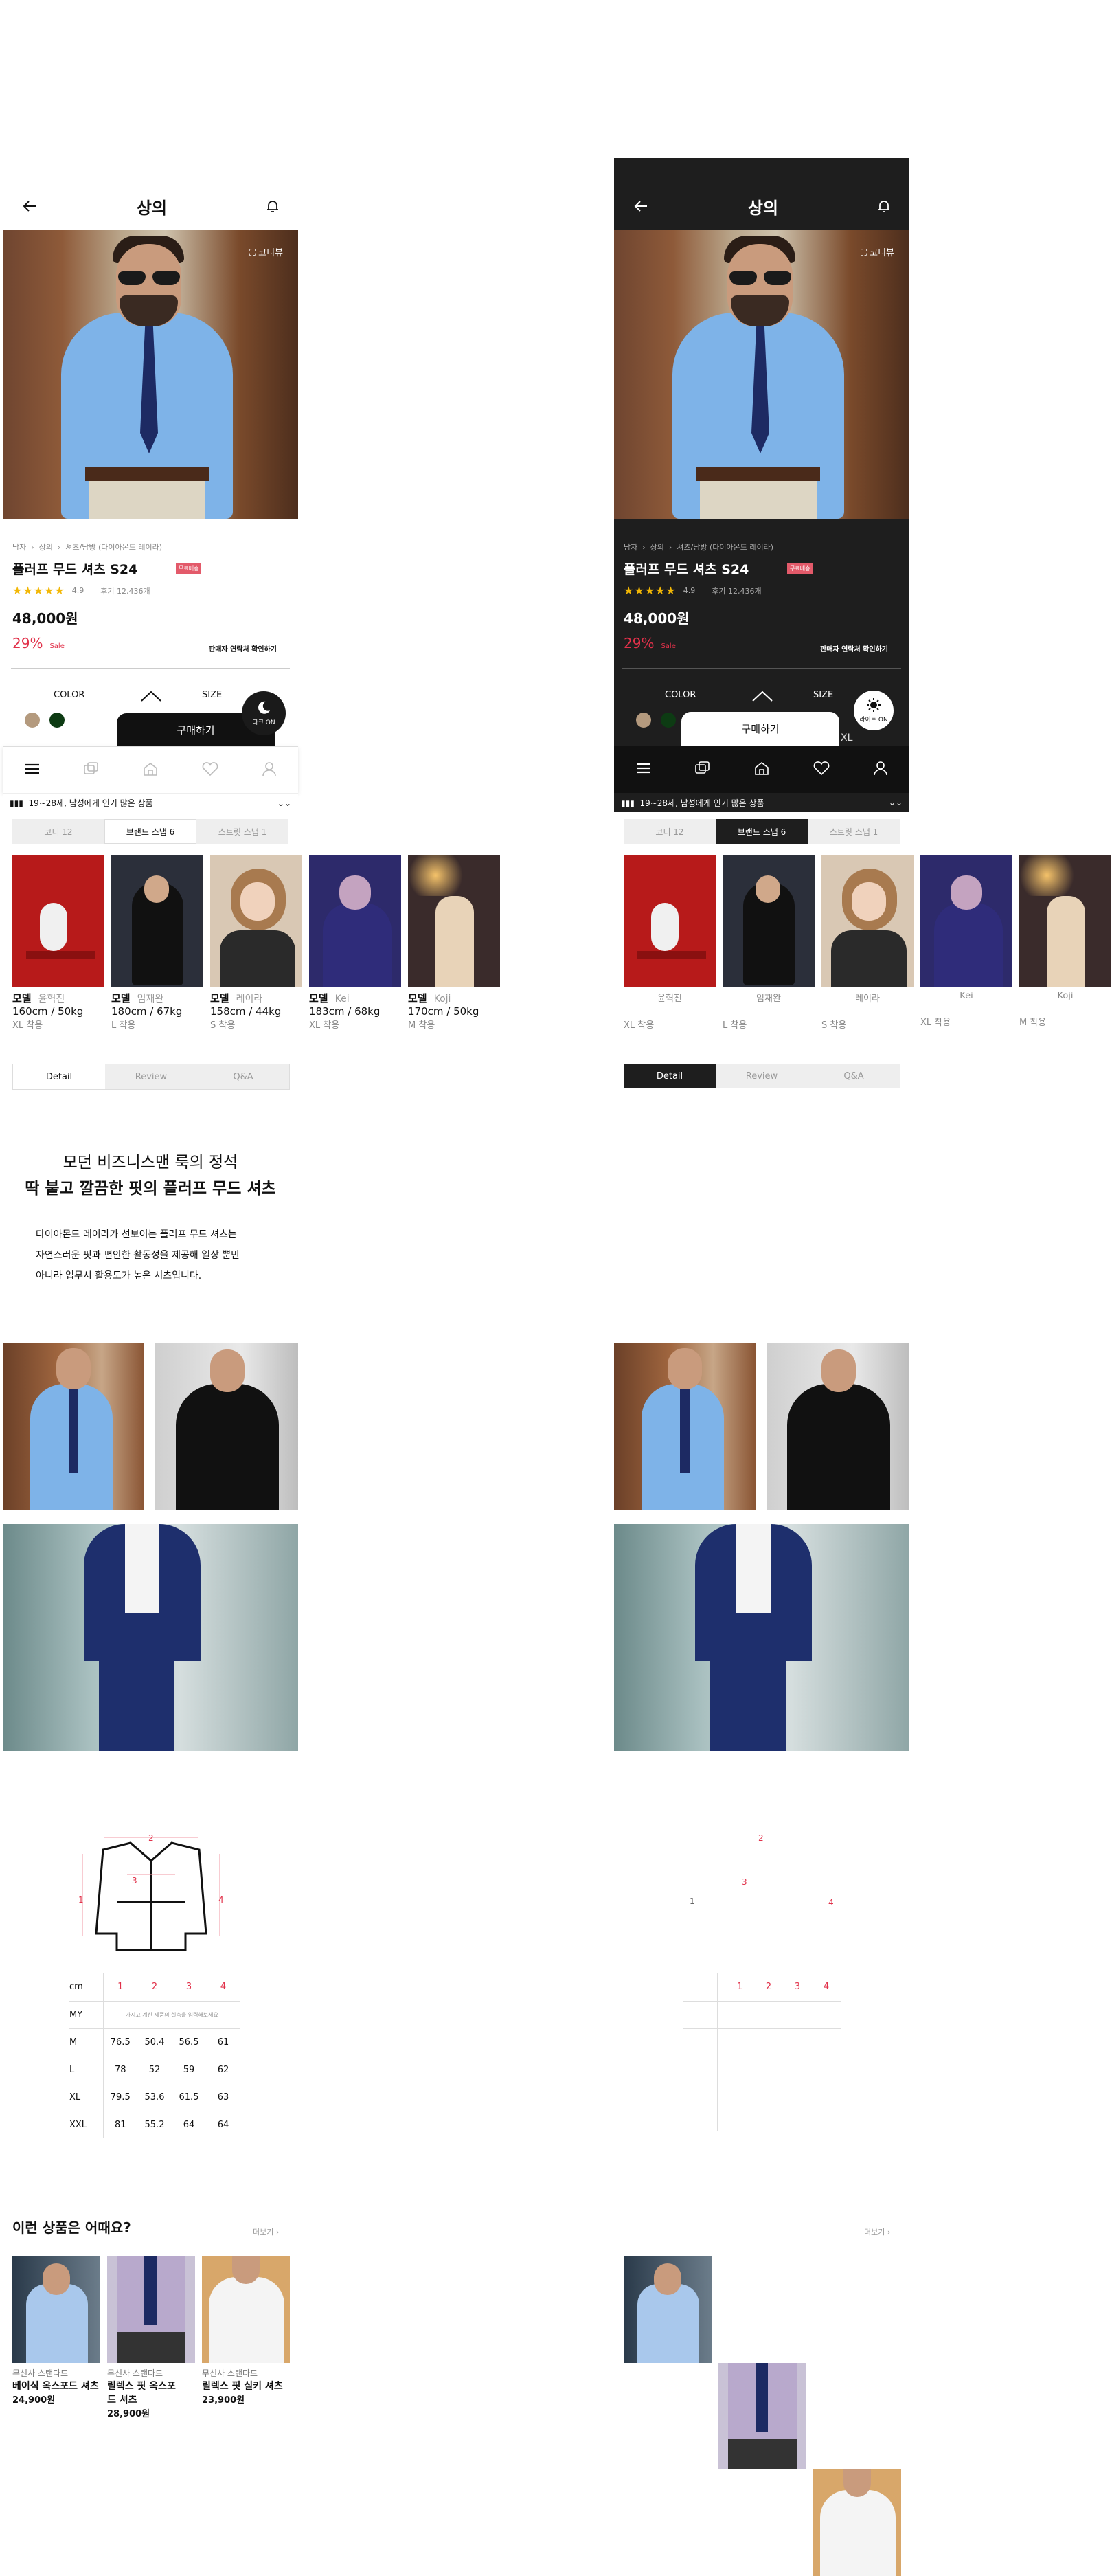 The width and height of the screenshot is (1112, 2576). Describe the element at coordinates (442, 999) in the screenshot. I see `model-nickname: Koji` at that location.